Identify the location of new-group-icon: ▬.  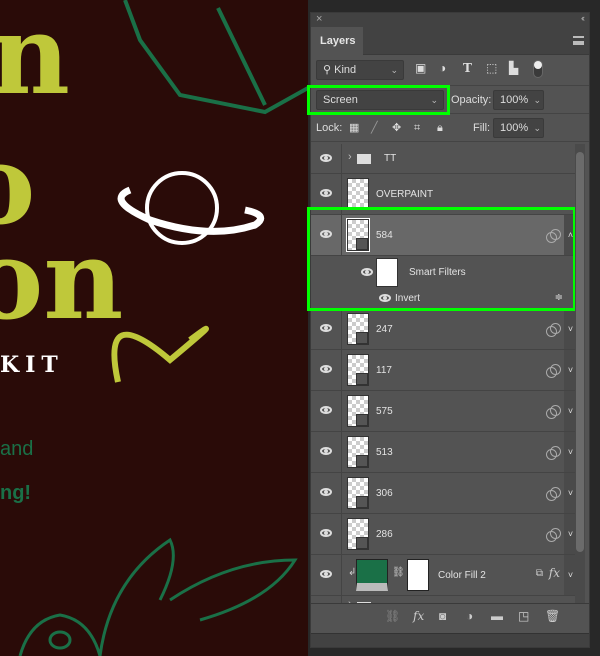
(497, 616).